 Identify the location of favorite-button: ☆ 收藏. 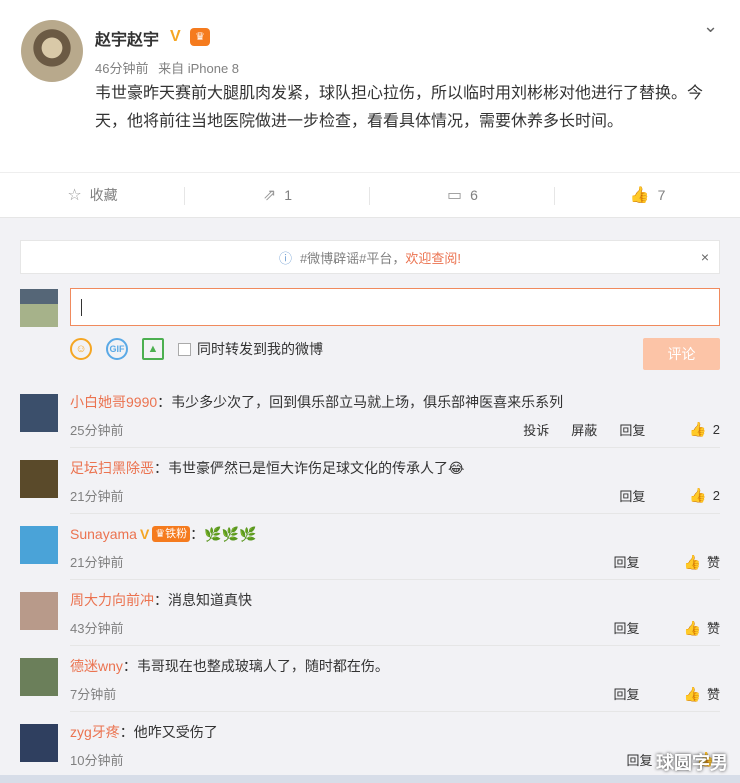
(92, 195).